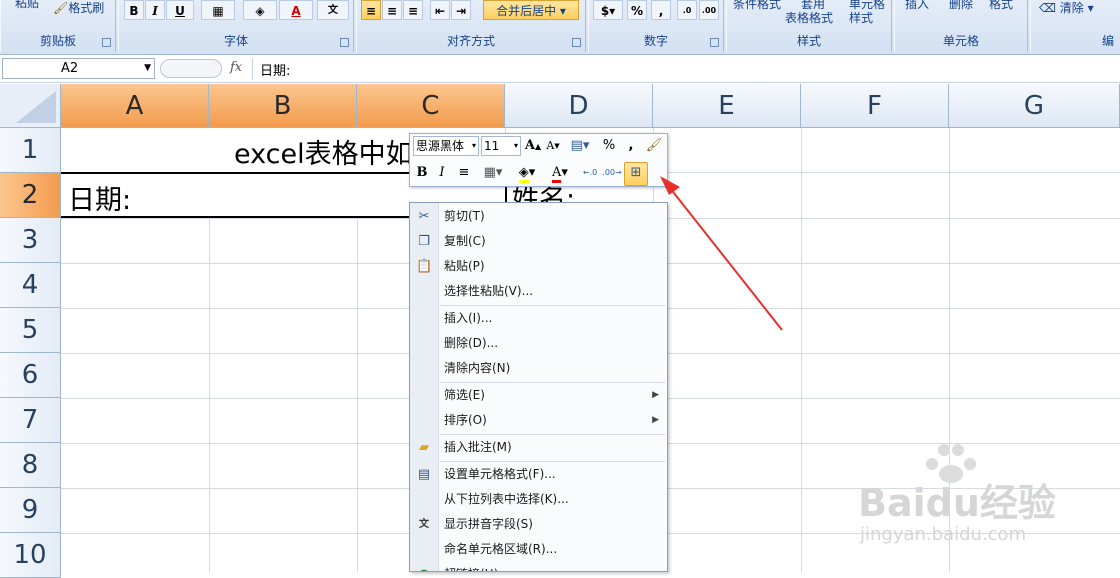 The width and height of the screenshot is (1120, 578). I want to click on menu-item-copy: ❐ 复制(C), so click(538, 241).